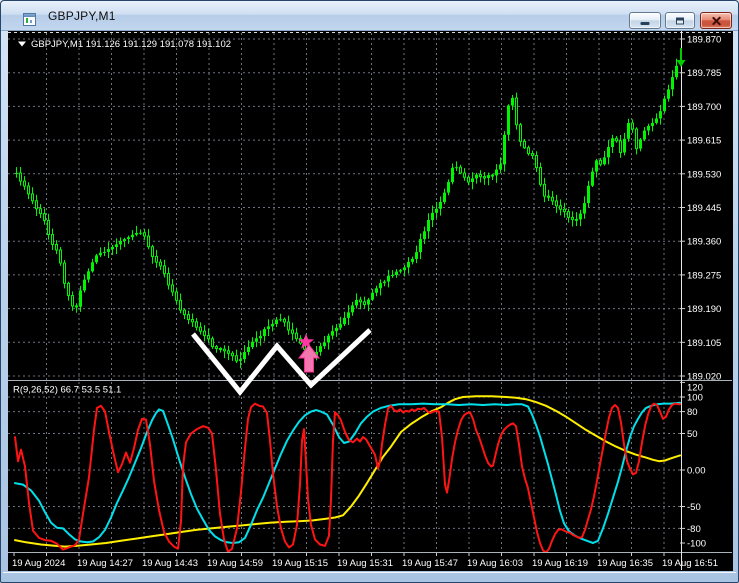 This screenshot has width=739, height=583. Describe the element at coordinates (281, 362) in the screenshot. I see `zigzag-drawing` at that location.